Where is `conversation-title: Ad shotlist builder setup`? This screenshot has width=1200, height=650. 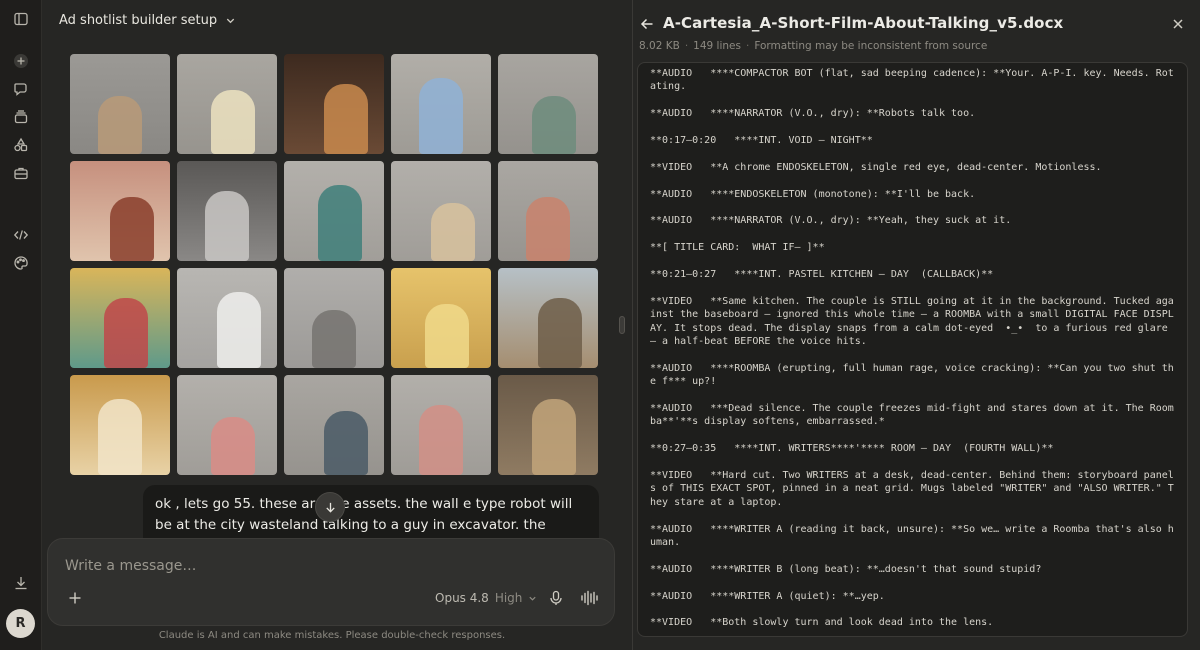 conversation-title: Ad shotlist builder setup is located at coordinates (138, 20).